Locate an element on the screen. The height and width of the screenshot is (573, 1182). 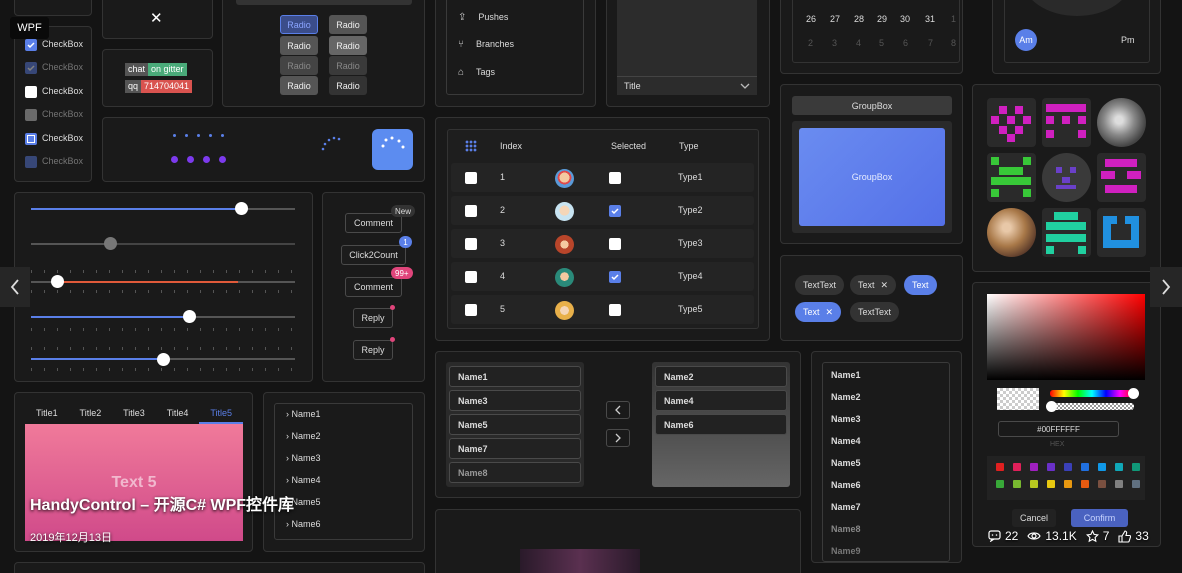
transfer-item: Name4 is located at coordinates (721, 400).